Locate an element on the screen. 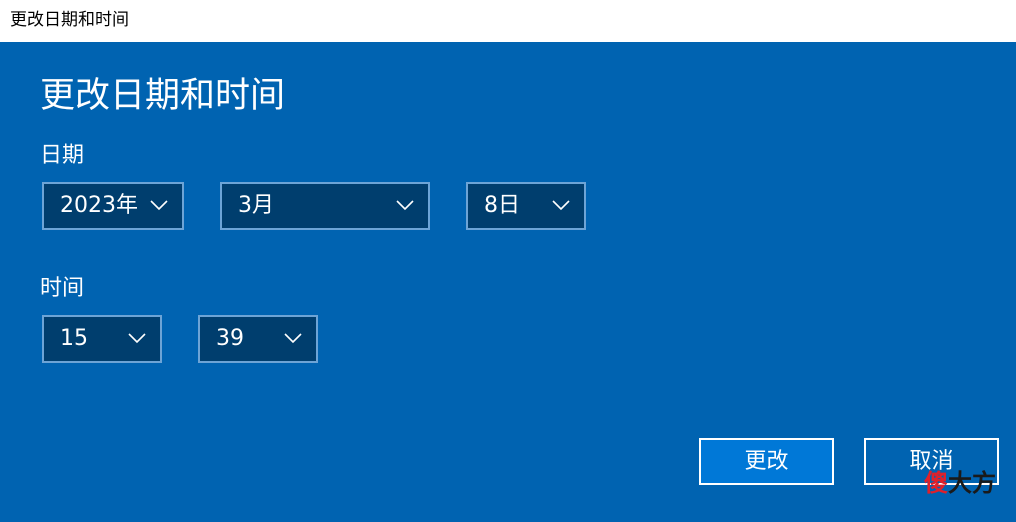 The height and width of the screenshot is (522, 1016). watermark-part-1: 傻 is located at coordinates (936, 483).